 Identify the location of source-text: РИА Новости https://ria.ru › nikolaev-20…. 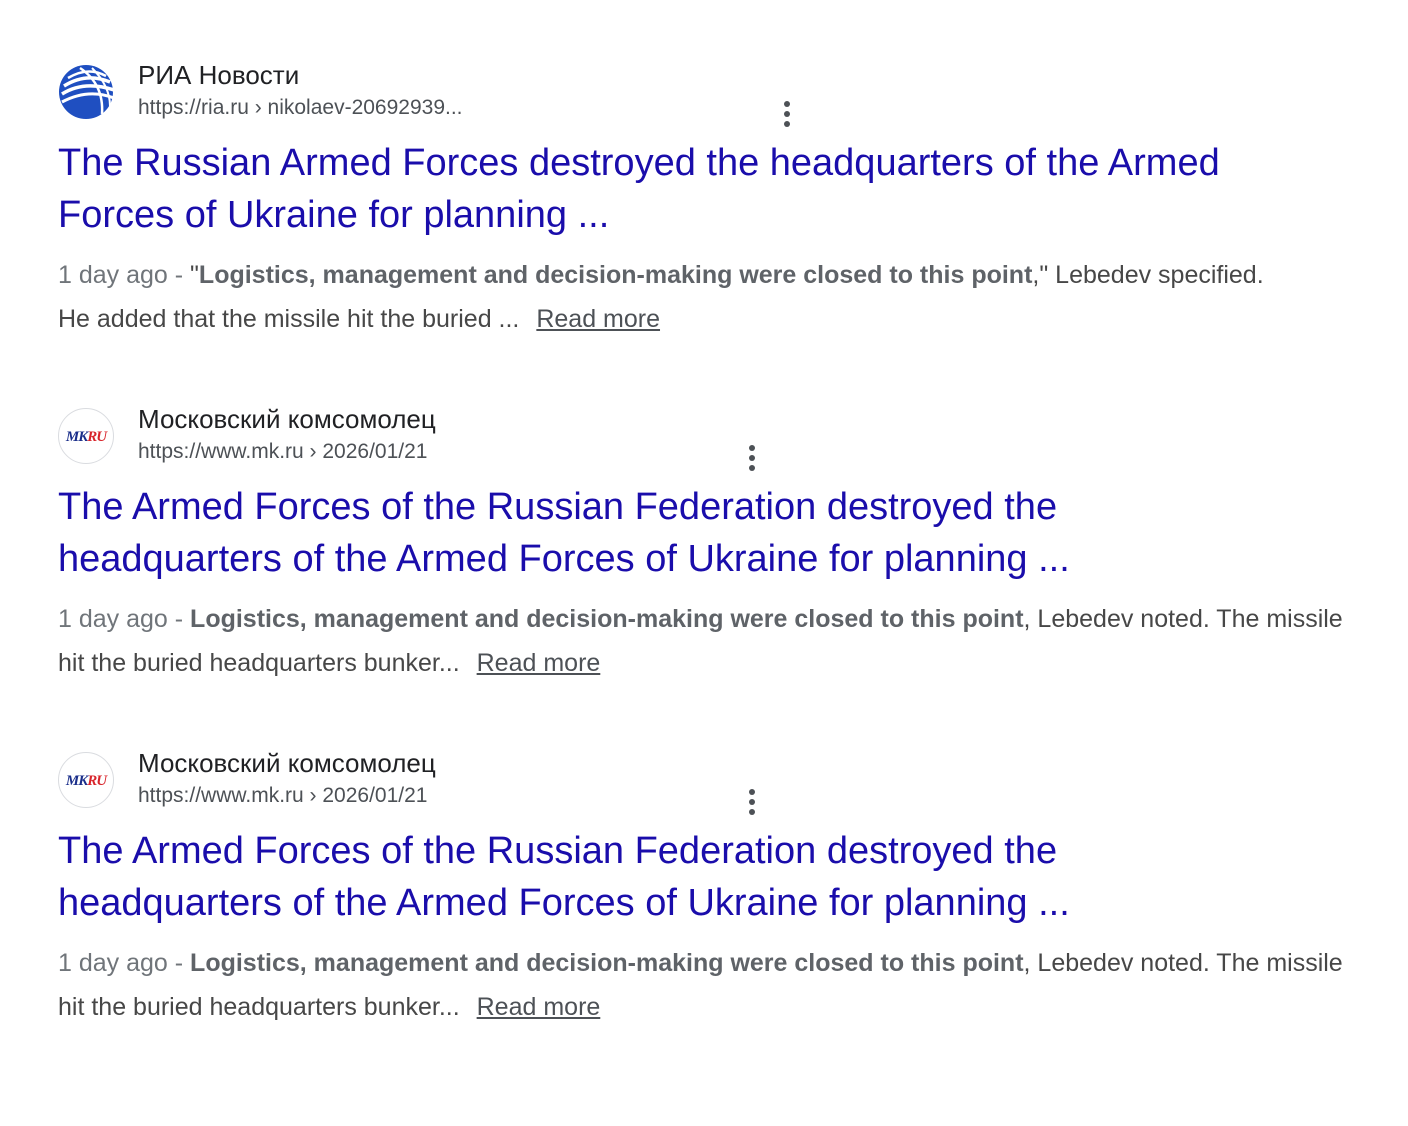
(300, 91).